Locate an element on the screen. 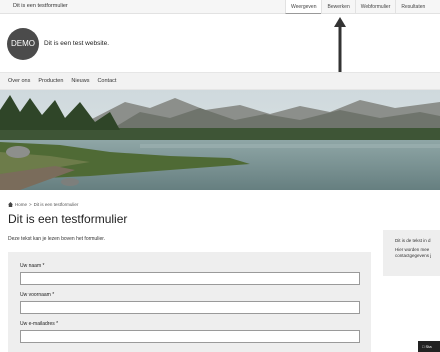 This screenshot has width=440, height=352. tab-webformulier: Webformulier is located at coordinates (375, 7).